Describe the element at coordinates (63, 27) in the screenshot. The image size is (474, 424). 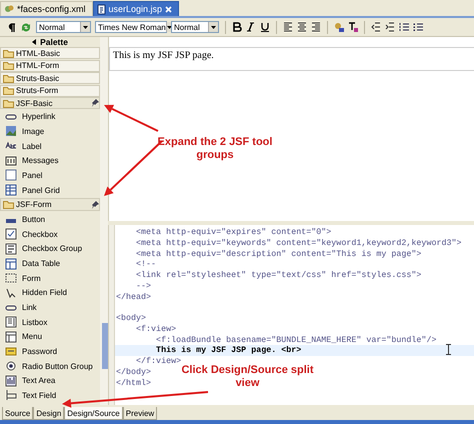
I see `style-select: Normal` at that location.